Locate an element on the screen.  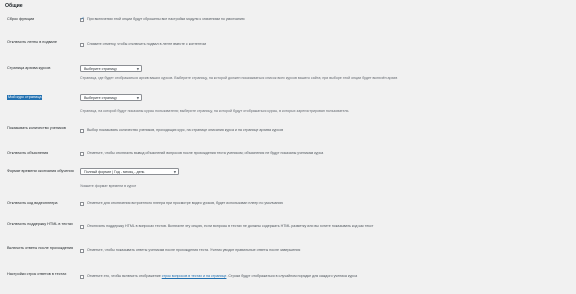
courses-archive-select: Выберите страницу ▼ is located at coordinates (111, 68).